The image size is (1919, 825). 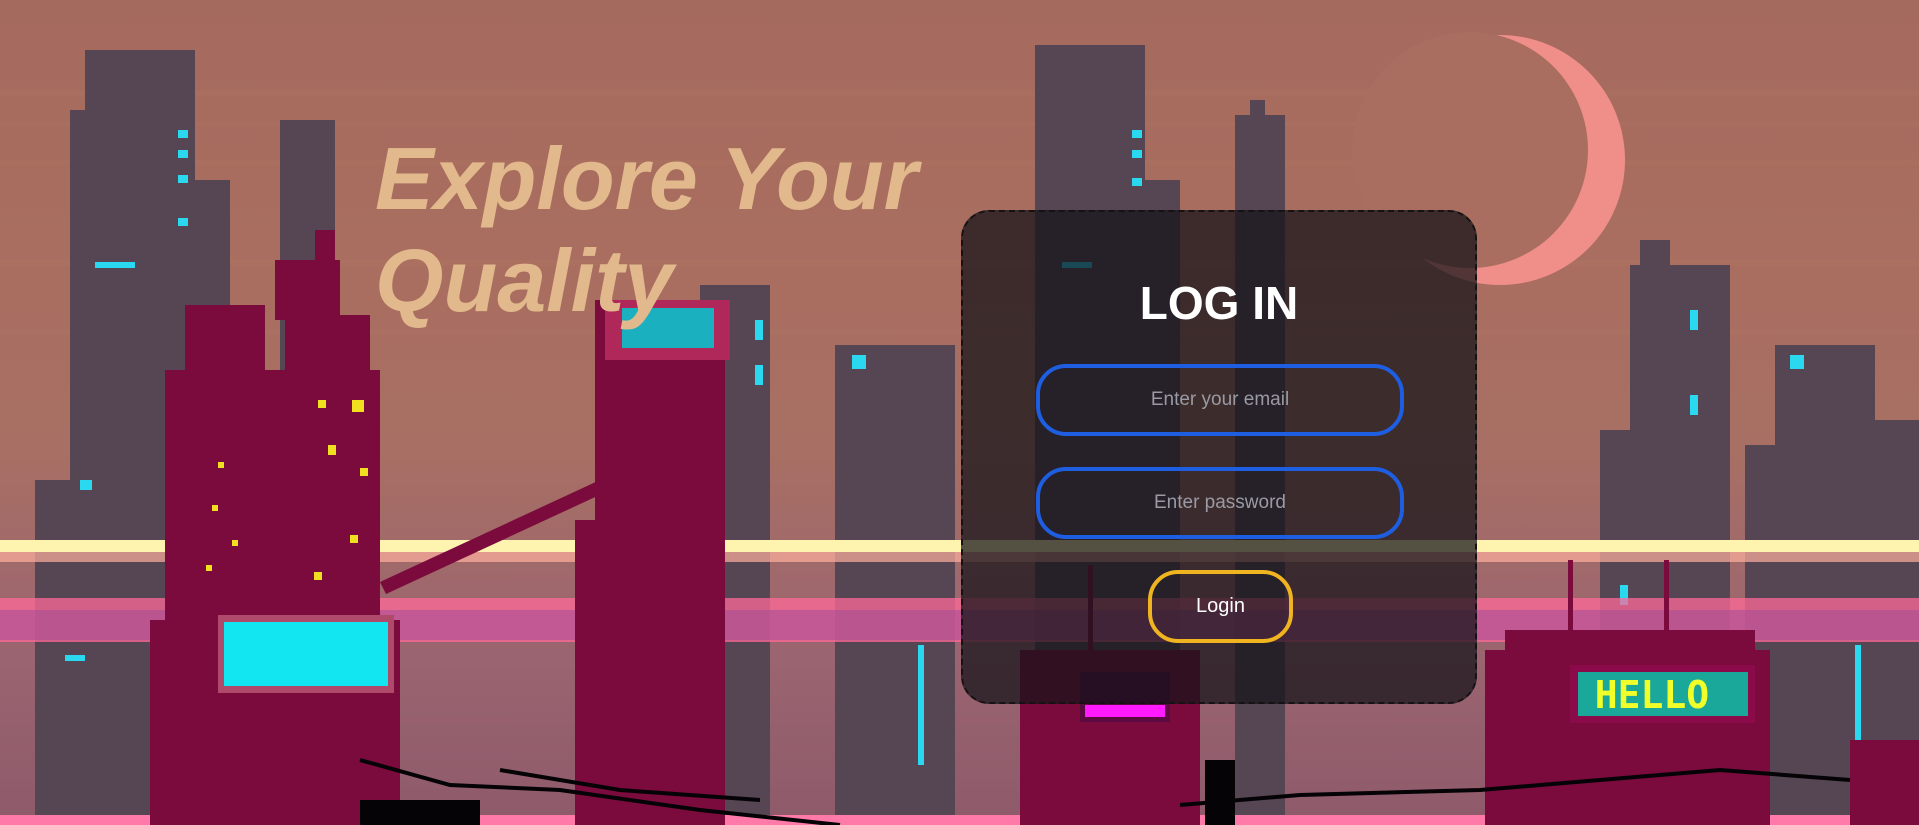 I want to click on login-title: LOG IN, so click(x=1219, y=303).